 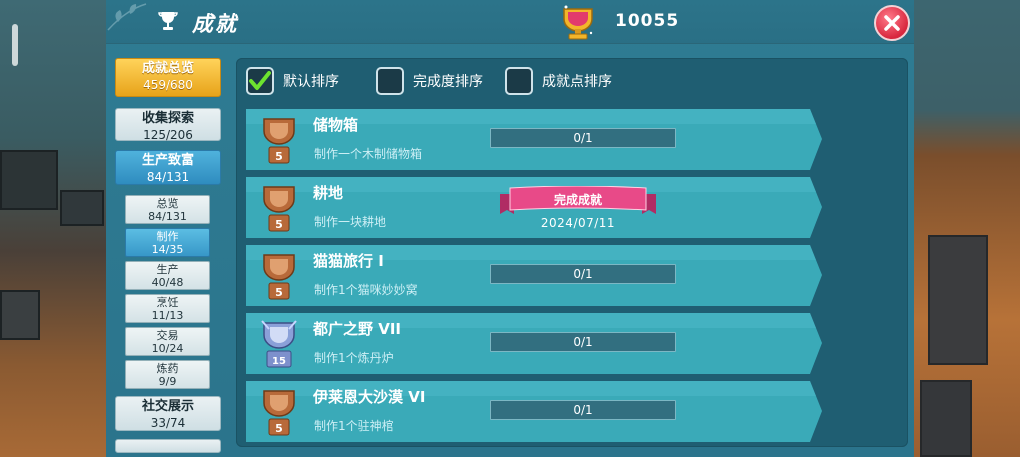 I want to click on sort-options: 默认排序 完成度排序 成就点排序, so click(x=576, y=81).